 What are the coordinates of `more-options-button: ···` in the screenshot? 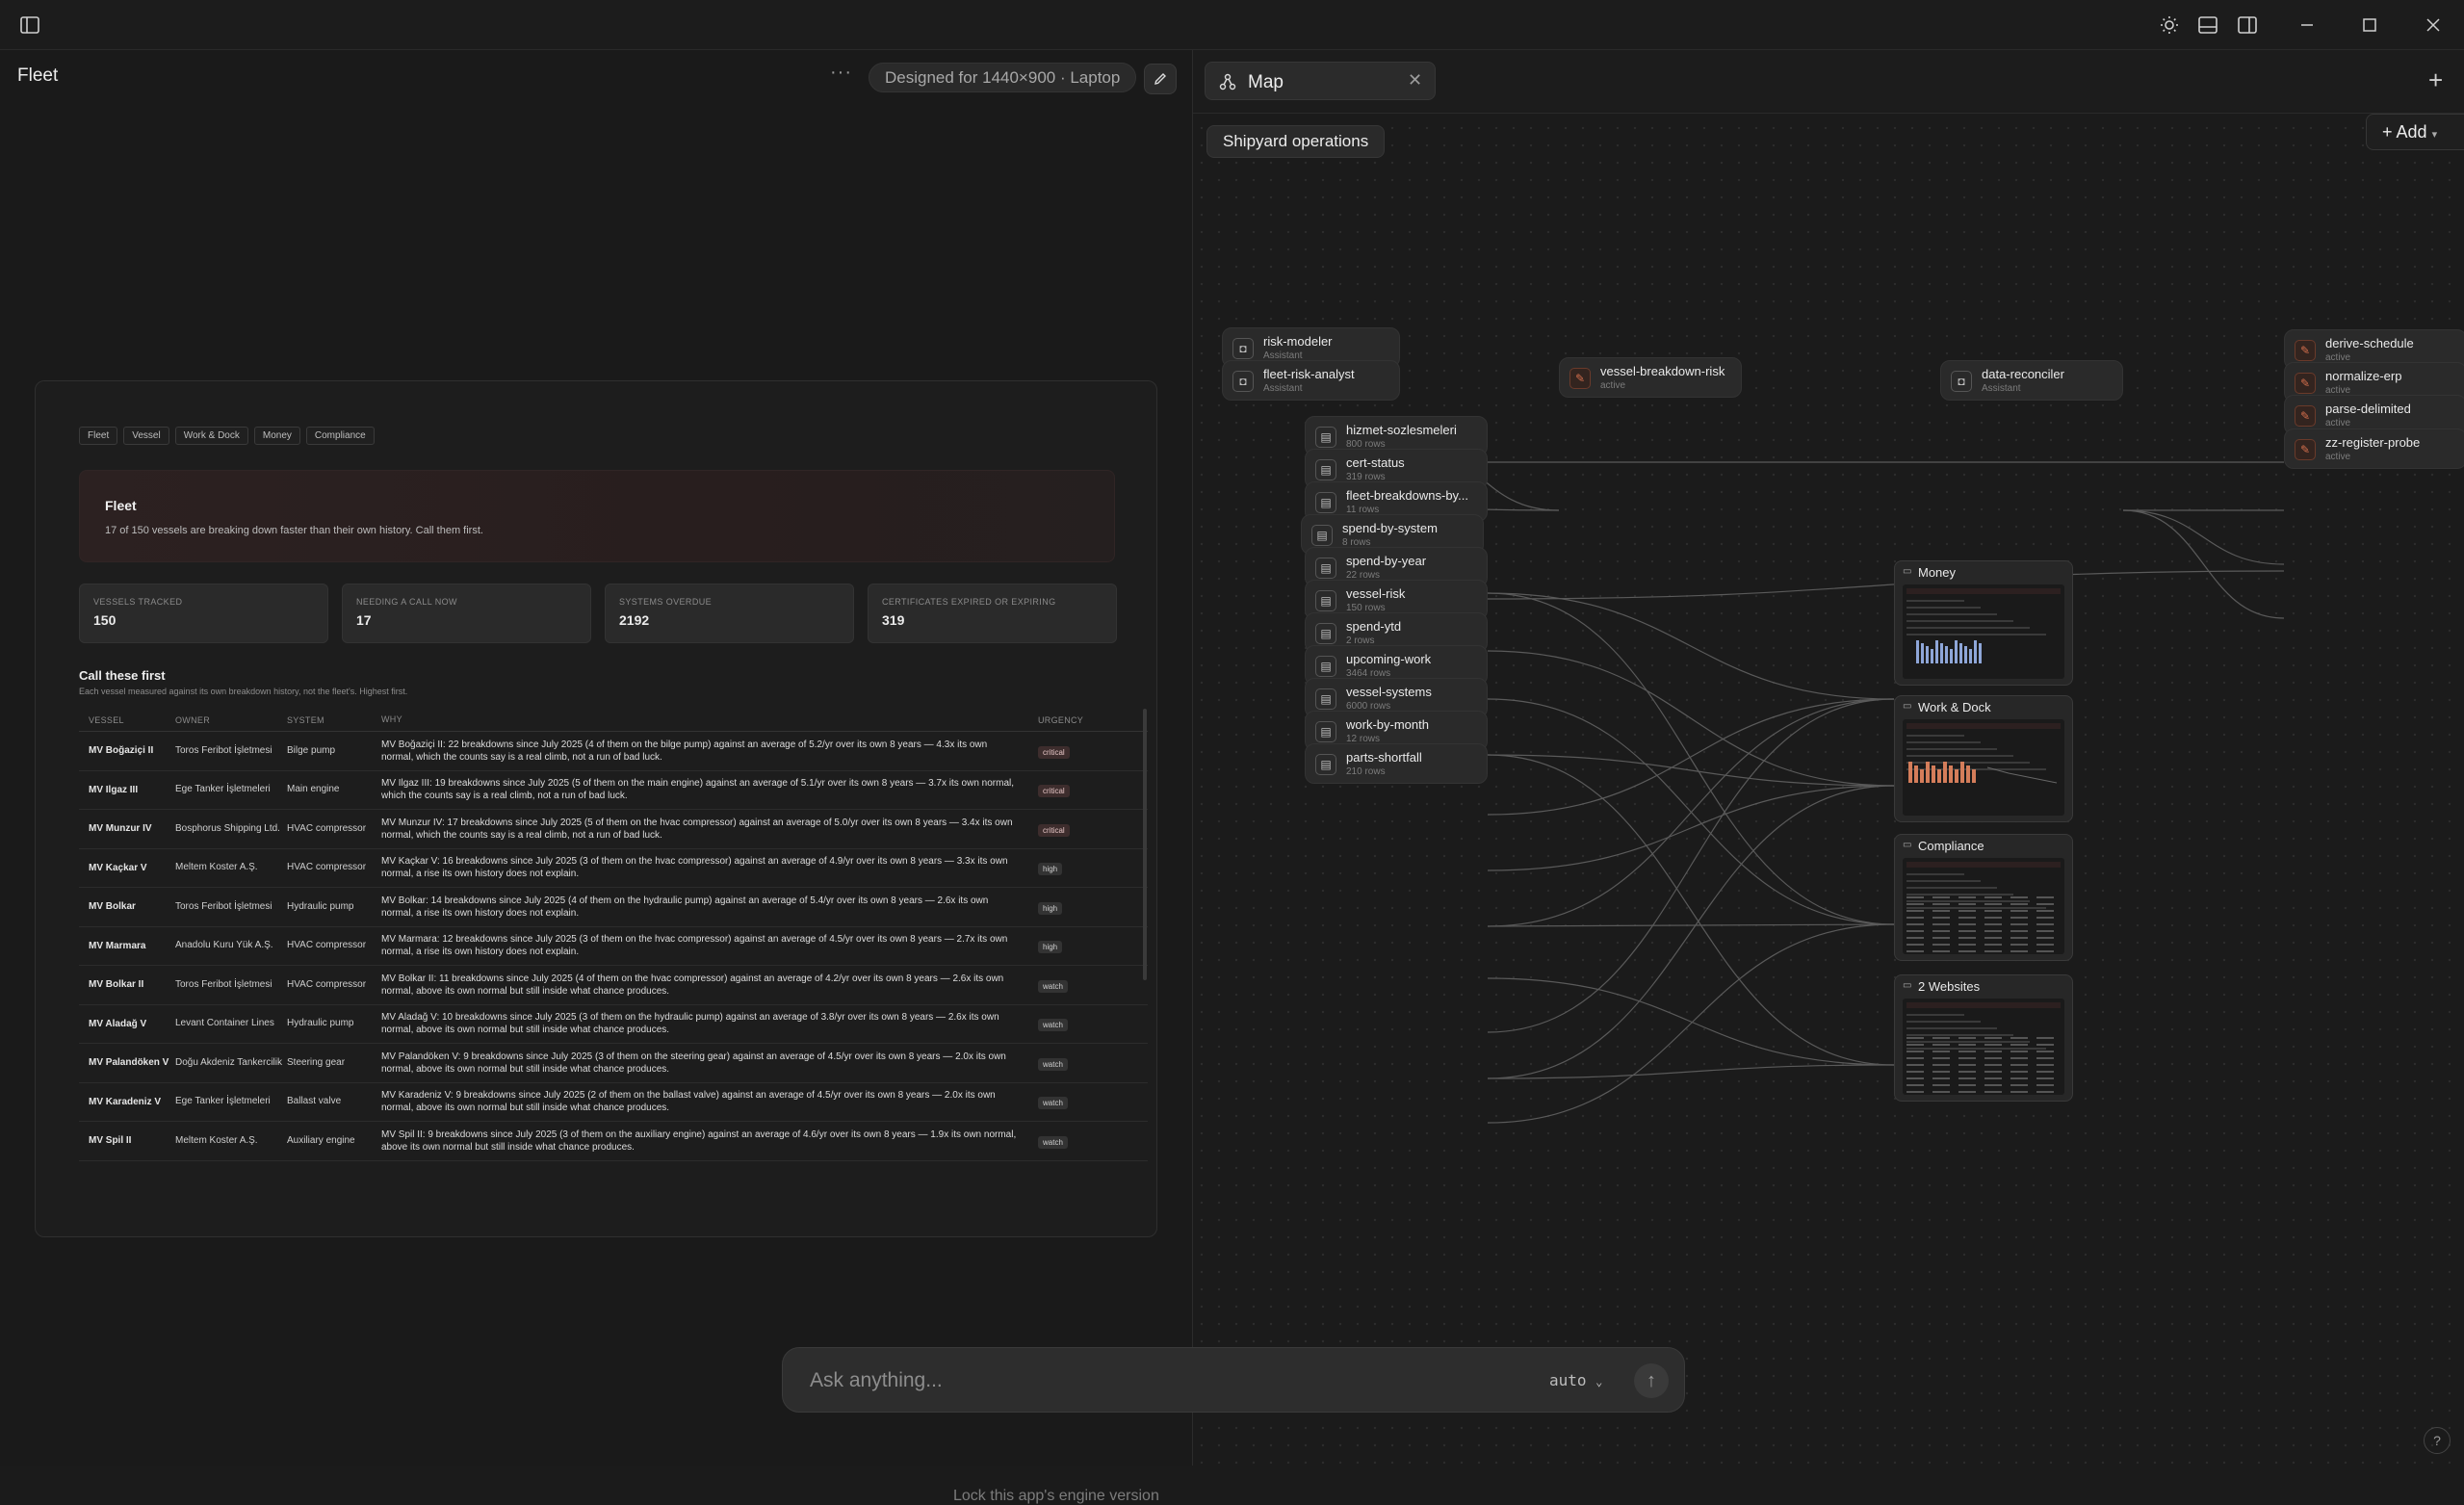 It's located at (841, 73).